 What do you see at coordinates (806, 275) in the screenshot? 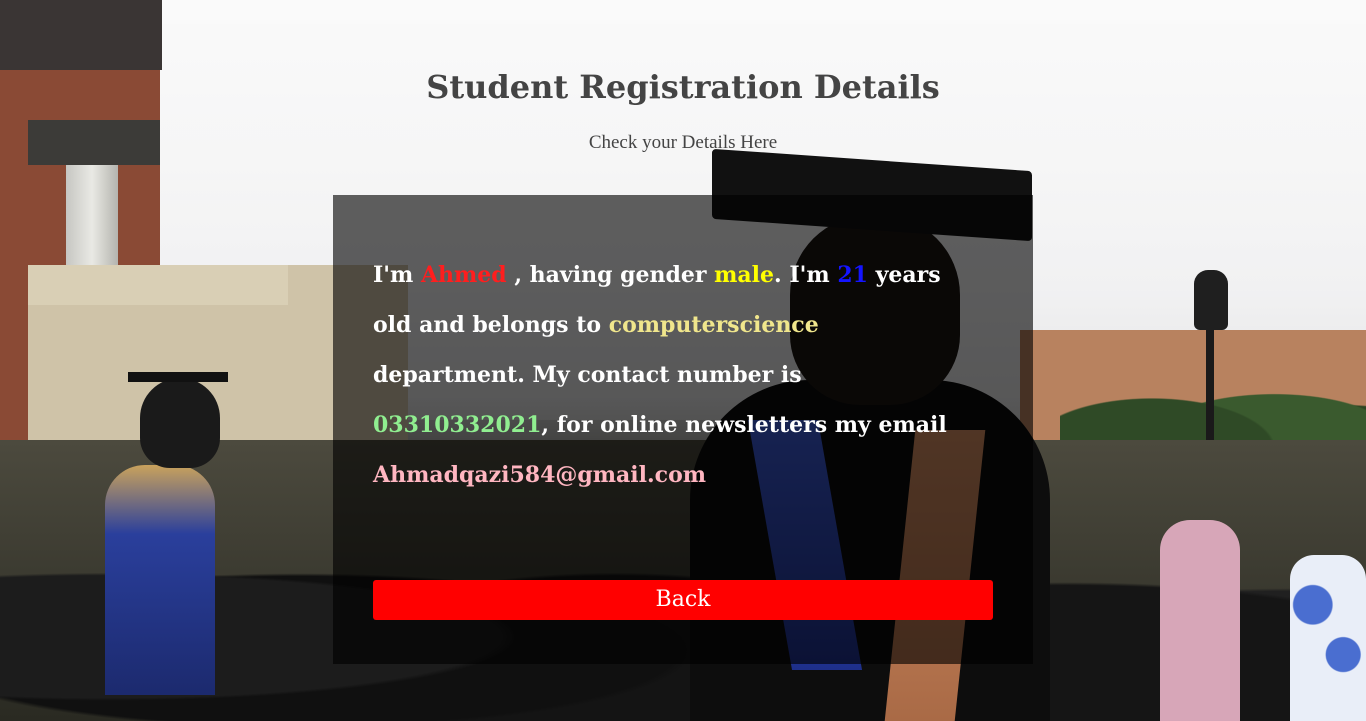
I see `details-after-gender-text: . I'm` at bounding box center [806, 275].